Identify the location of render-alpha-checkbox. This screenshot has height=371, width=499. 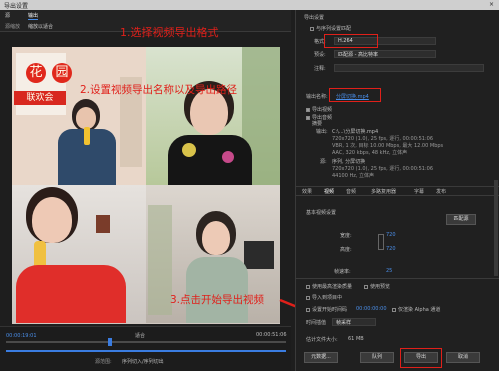
(394, 309).